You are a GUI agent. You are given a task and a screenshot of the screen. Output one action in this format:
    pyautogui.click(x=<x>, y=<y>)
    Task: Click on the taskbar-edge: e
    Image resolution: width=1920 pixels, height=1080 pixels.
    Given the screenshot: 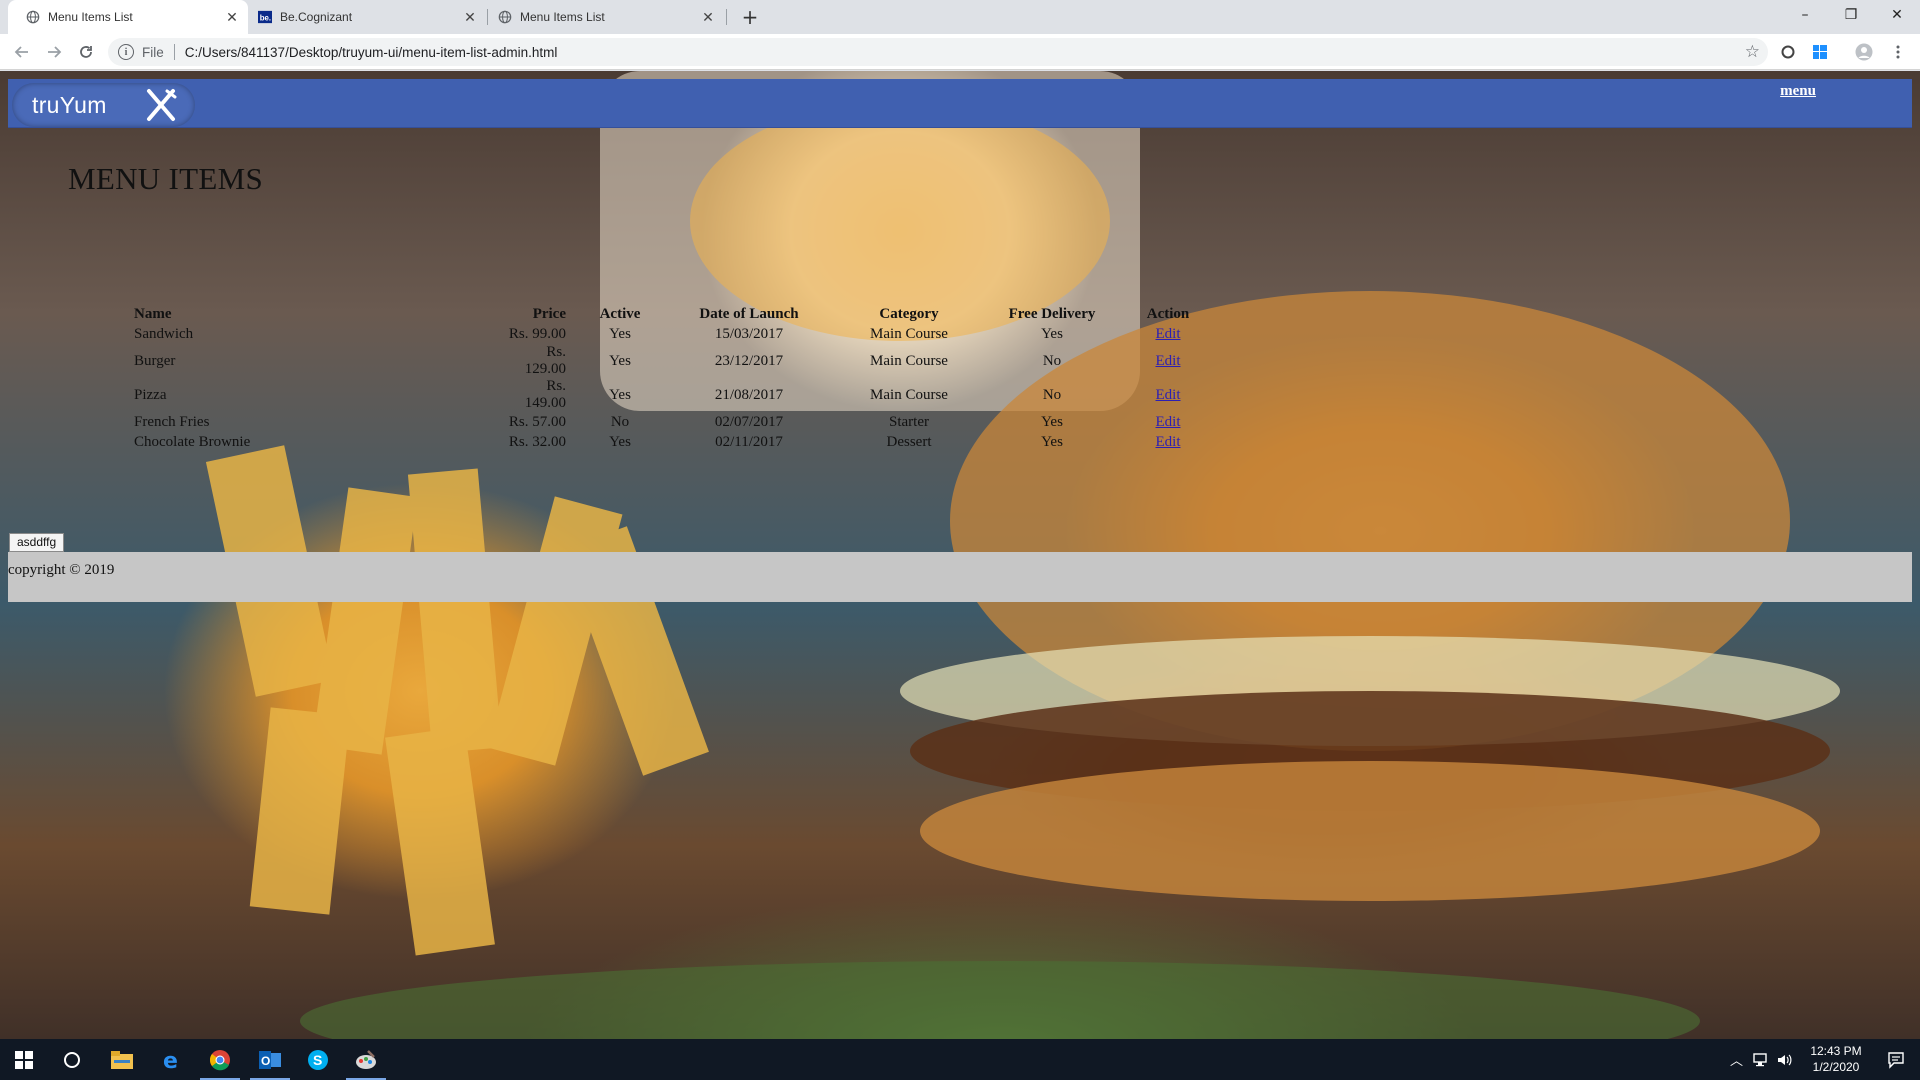 What is the action you would take?
    pyautogui.click(x=172, y=1059)
    